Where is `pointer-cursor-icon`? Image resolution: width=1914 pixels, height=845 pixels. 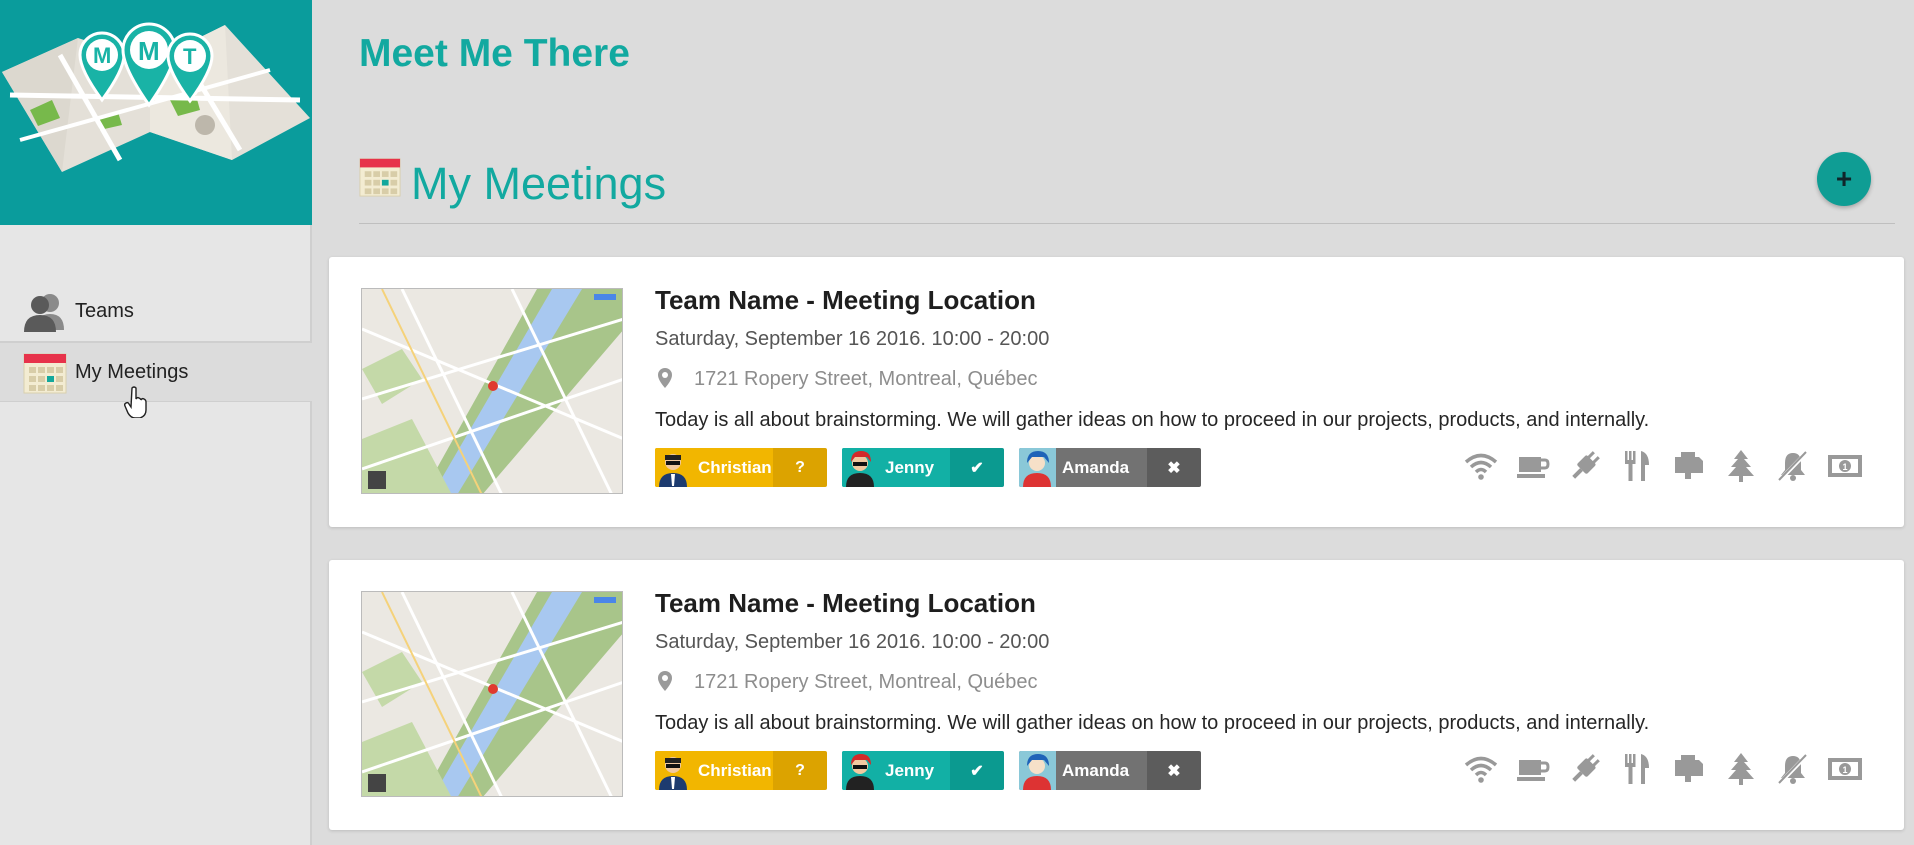 pointer-cursor-icon is located at coordinates (135, 404).